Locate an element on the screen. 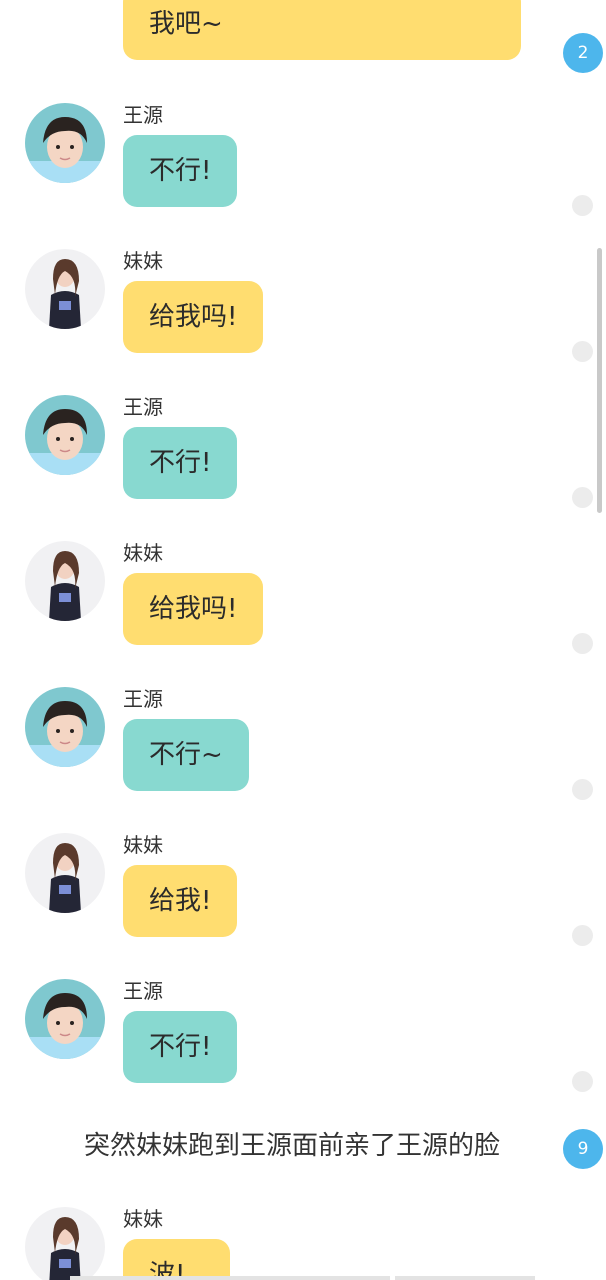 The width and height of the screenshot is (606, 1280). chat-bubble: 波! is located at coordinates (176, 1259).